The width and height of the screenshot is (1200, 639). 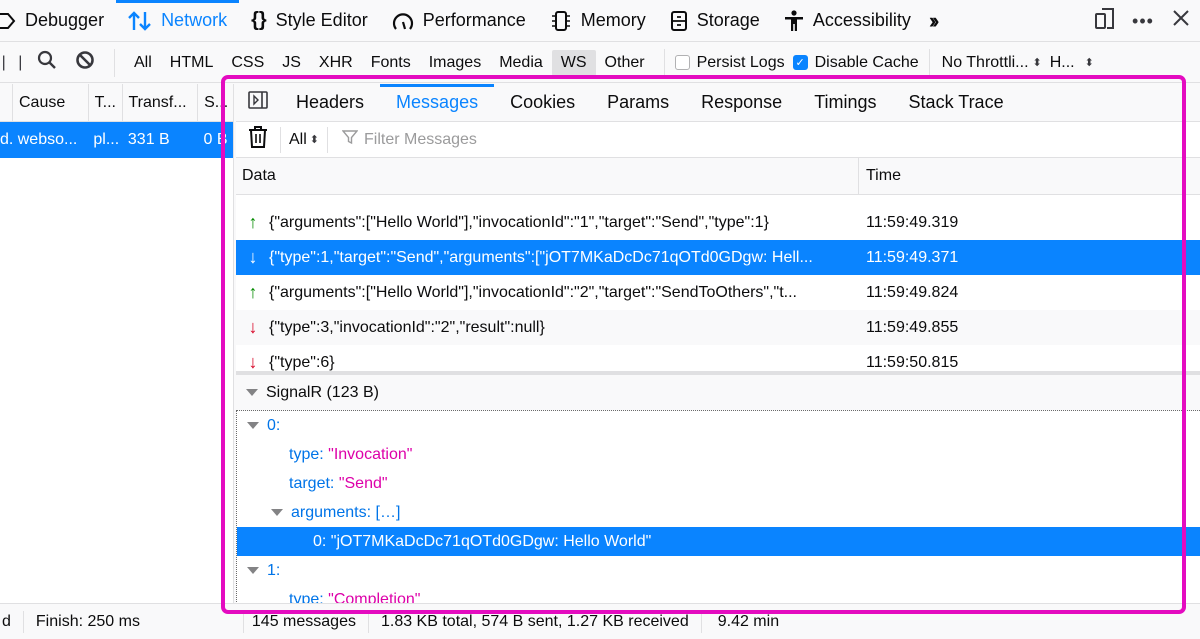 I want to click on tree-key: 0:, so click(x=320, y=541).